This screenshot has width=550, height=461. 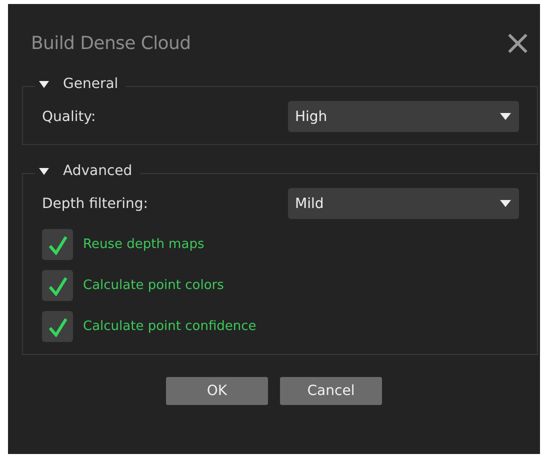 What do you see at coordinates (69, 116) in the screenshot?
I see `field-label: Quality:` at bounding box center [69, 116].